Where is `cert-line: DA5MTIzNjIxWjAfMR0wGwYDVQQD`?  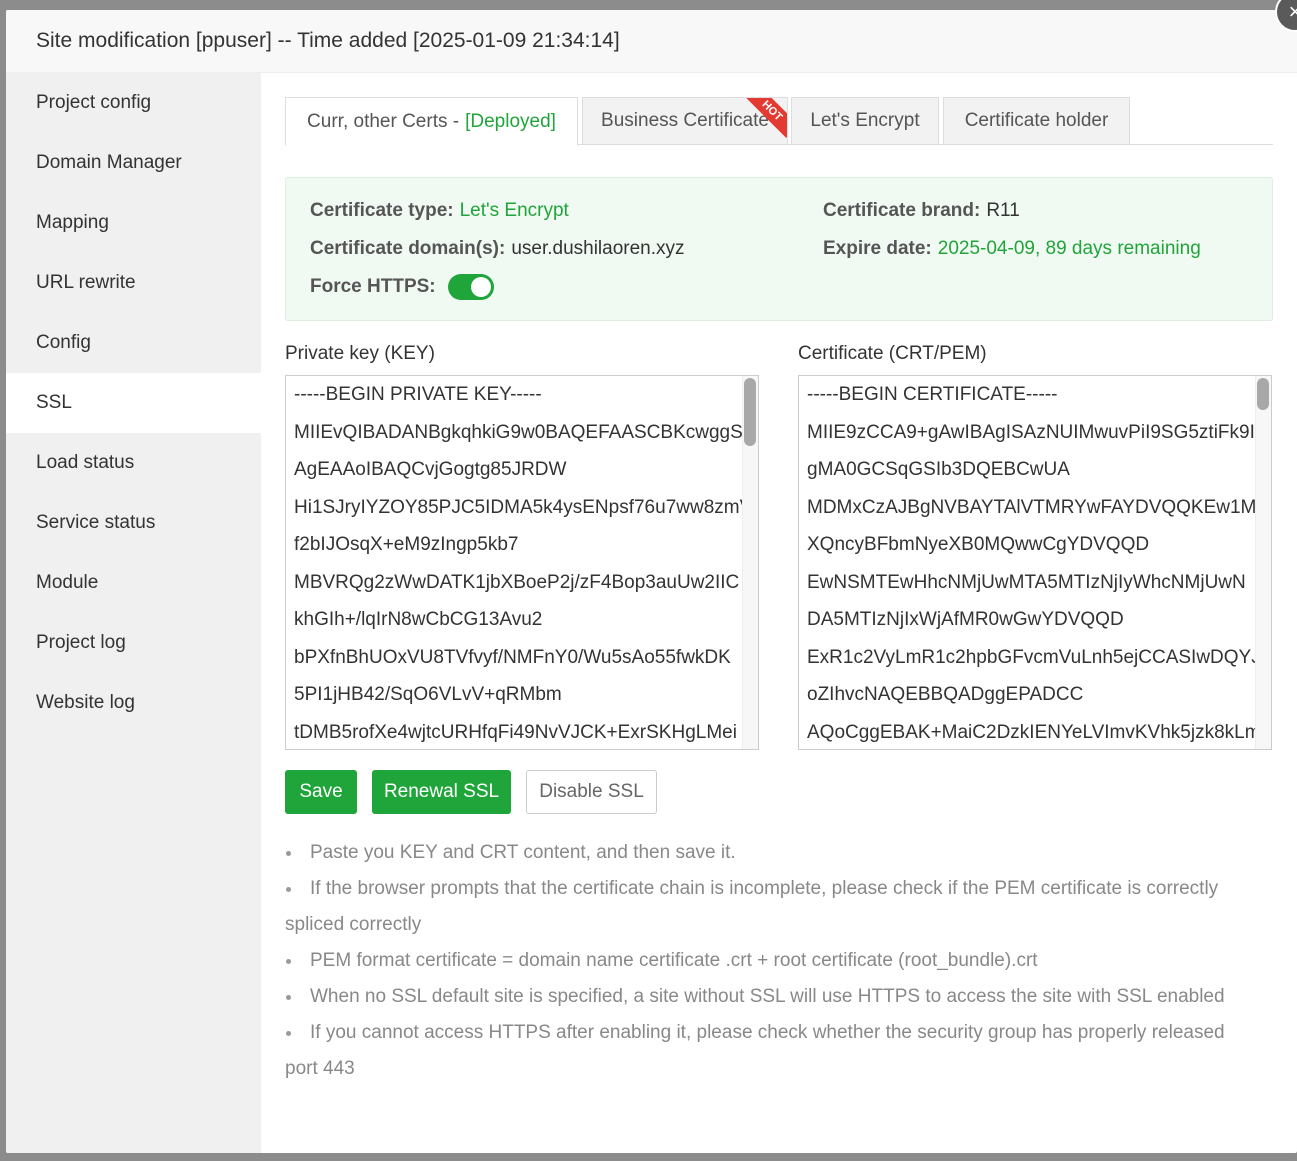 cert-line: DA5MTIzNjIxWjAfMR0wGwYDVQQD is located at coordinates (965, 619).